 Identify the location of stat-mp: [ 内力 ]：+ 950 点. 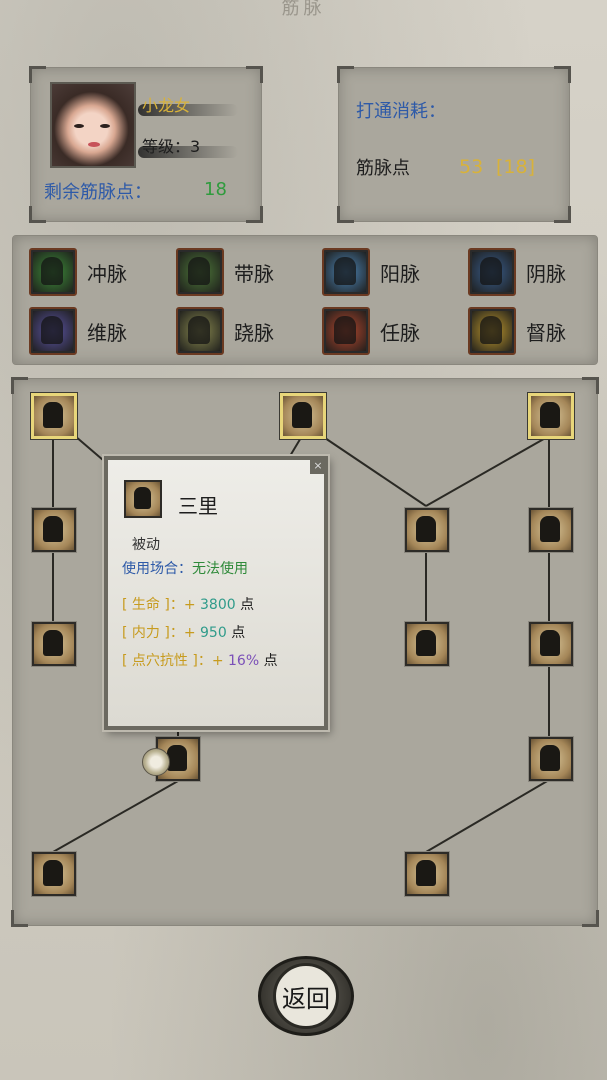
(184, 633).